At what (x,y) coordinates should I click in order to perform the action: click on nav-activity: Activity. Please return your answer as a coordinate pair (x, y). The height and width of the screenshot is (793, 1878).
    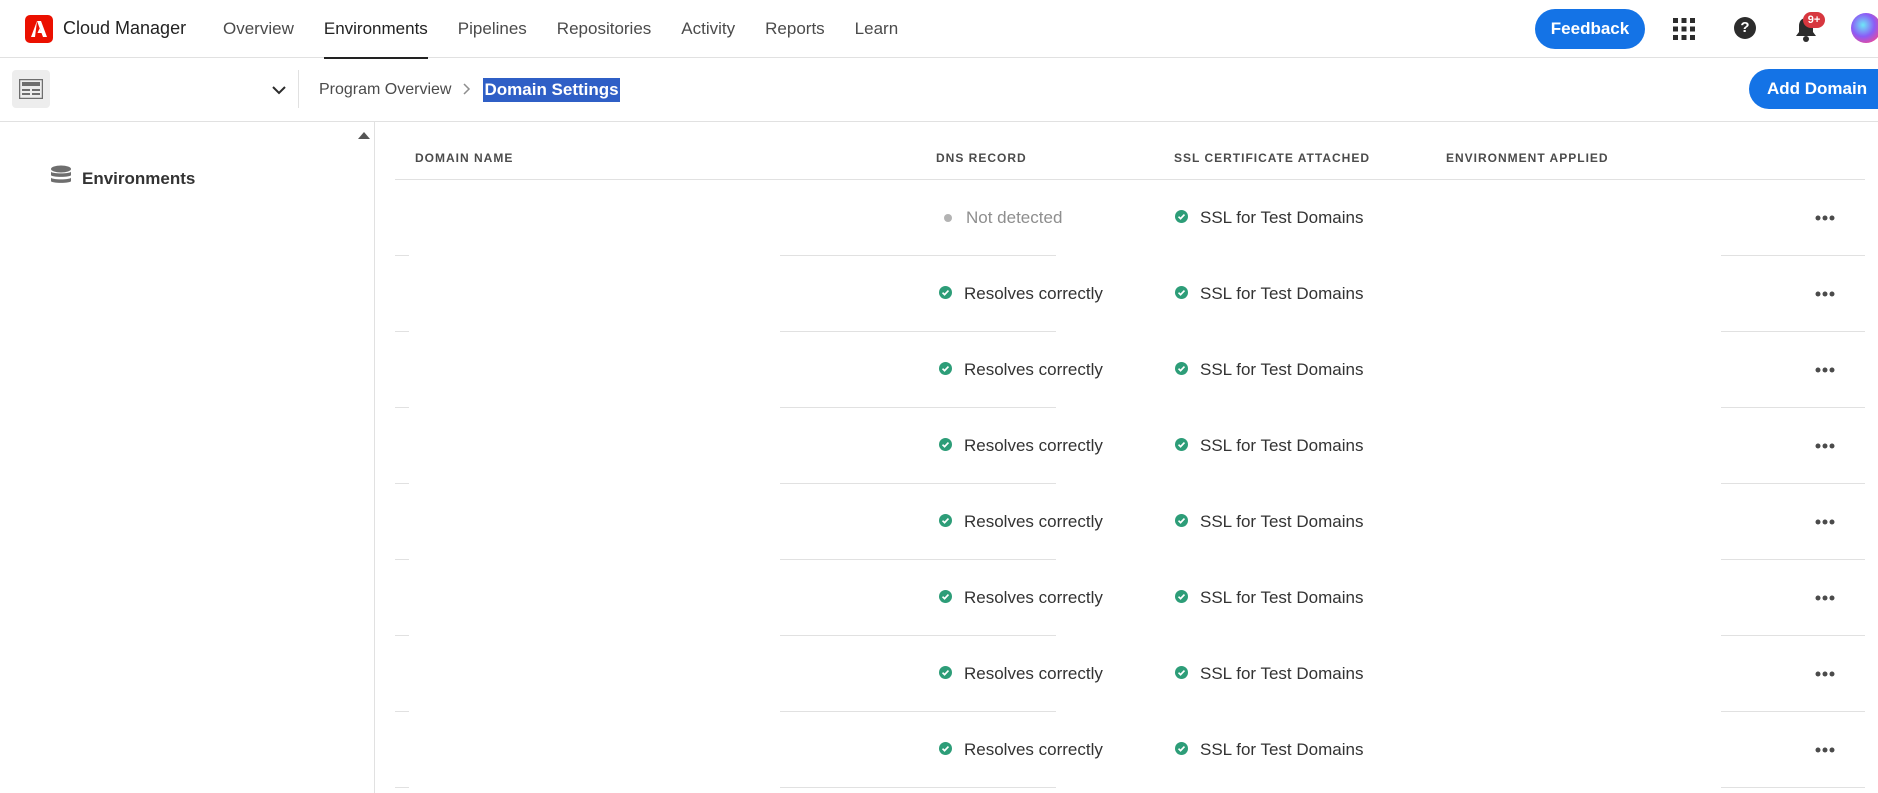
    Looking at the image, I should click on (708, 29).